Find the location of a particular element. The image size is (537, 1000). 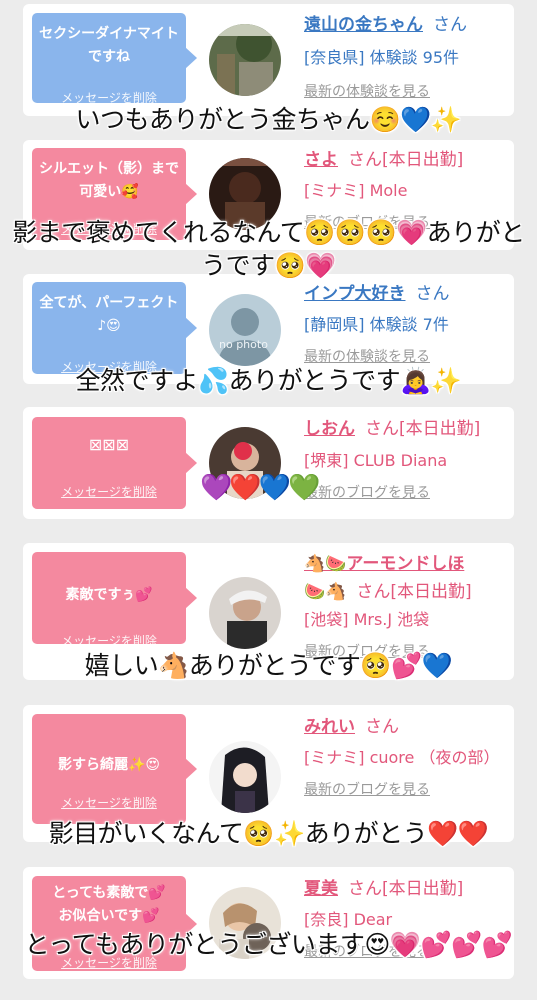

profile-name-link: さよ is located at coordinates (321, 160).